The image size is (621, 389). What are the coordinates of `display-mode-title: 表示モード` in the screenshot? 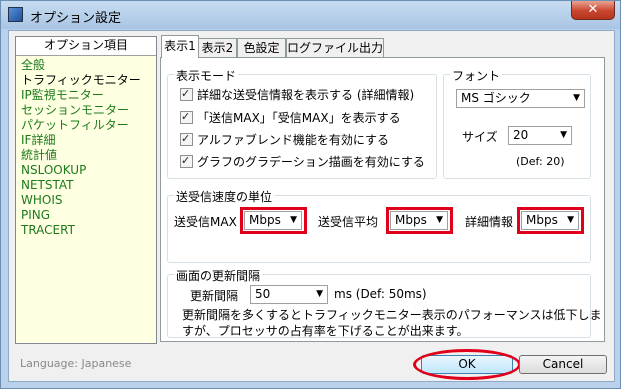 It's located at (206, 75).